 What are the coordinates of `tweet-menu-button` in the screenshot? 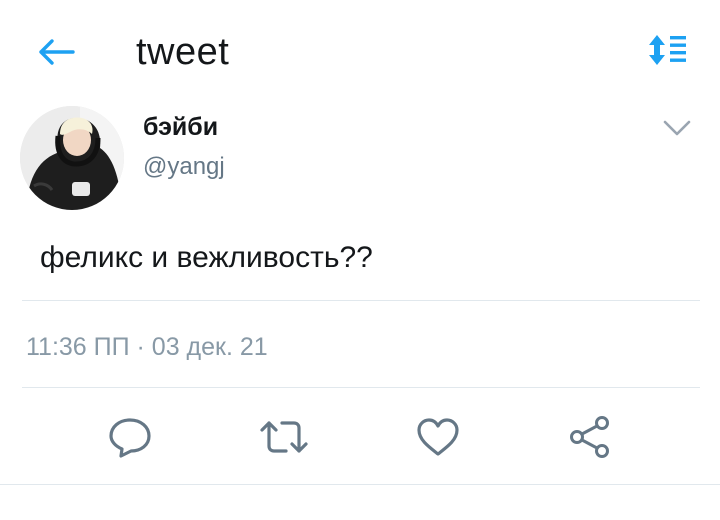 It's located at (677, 128).